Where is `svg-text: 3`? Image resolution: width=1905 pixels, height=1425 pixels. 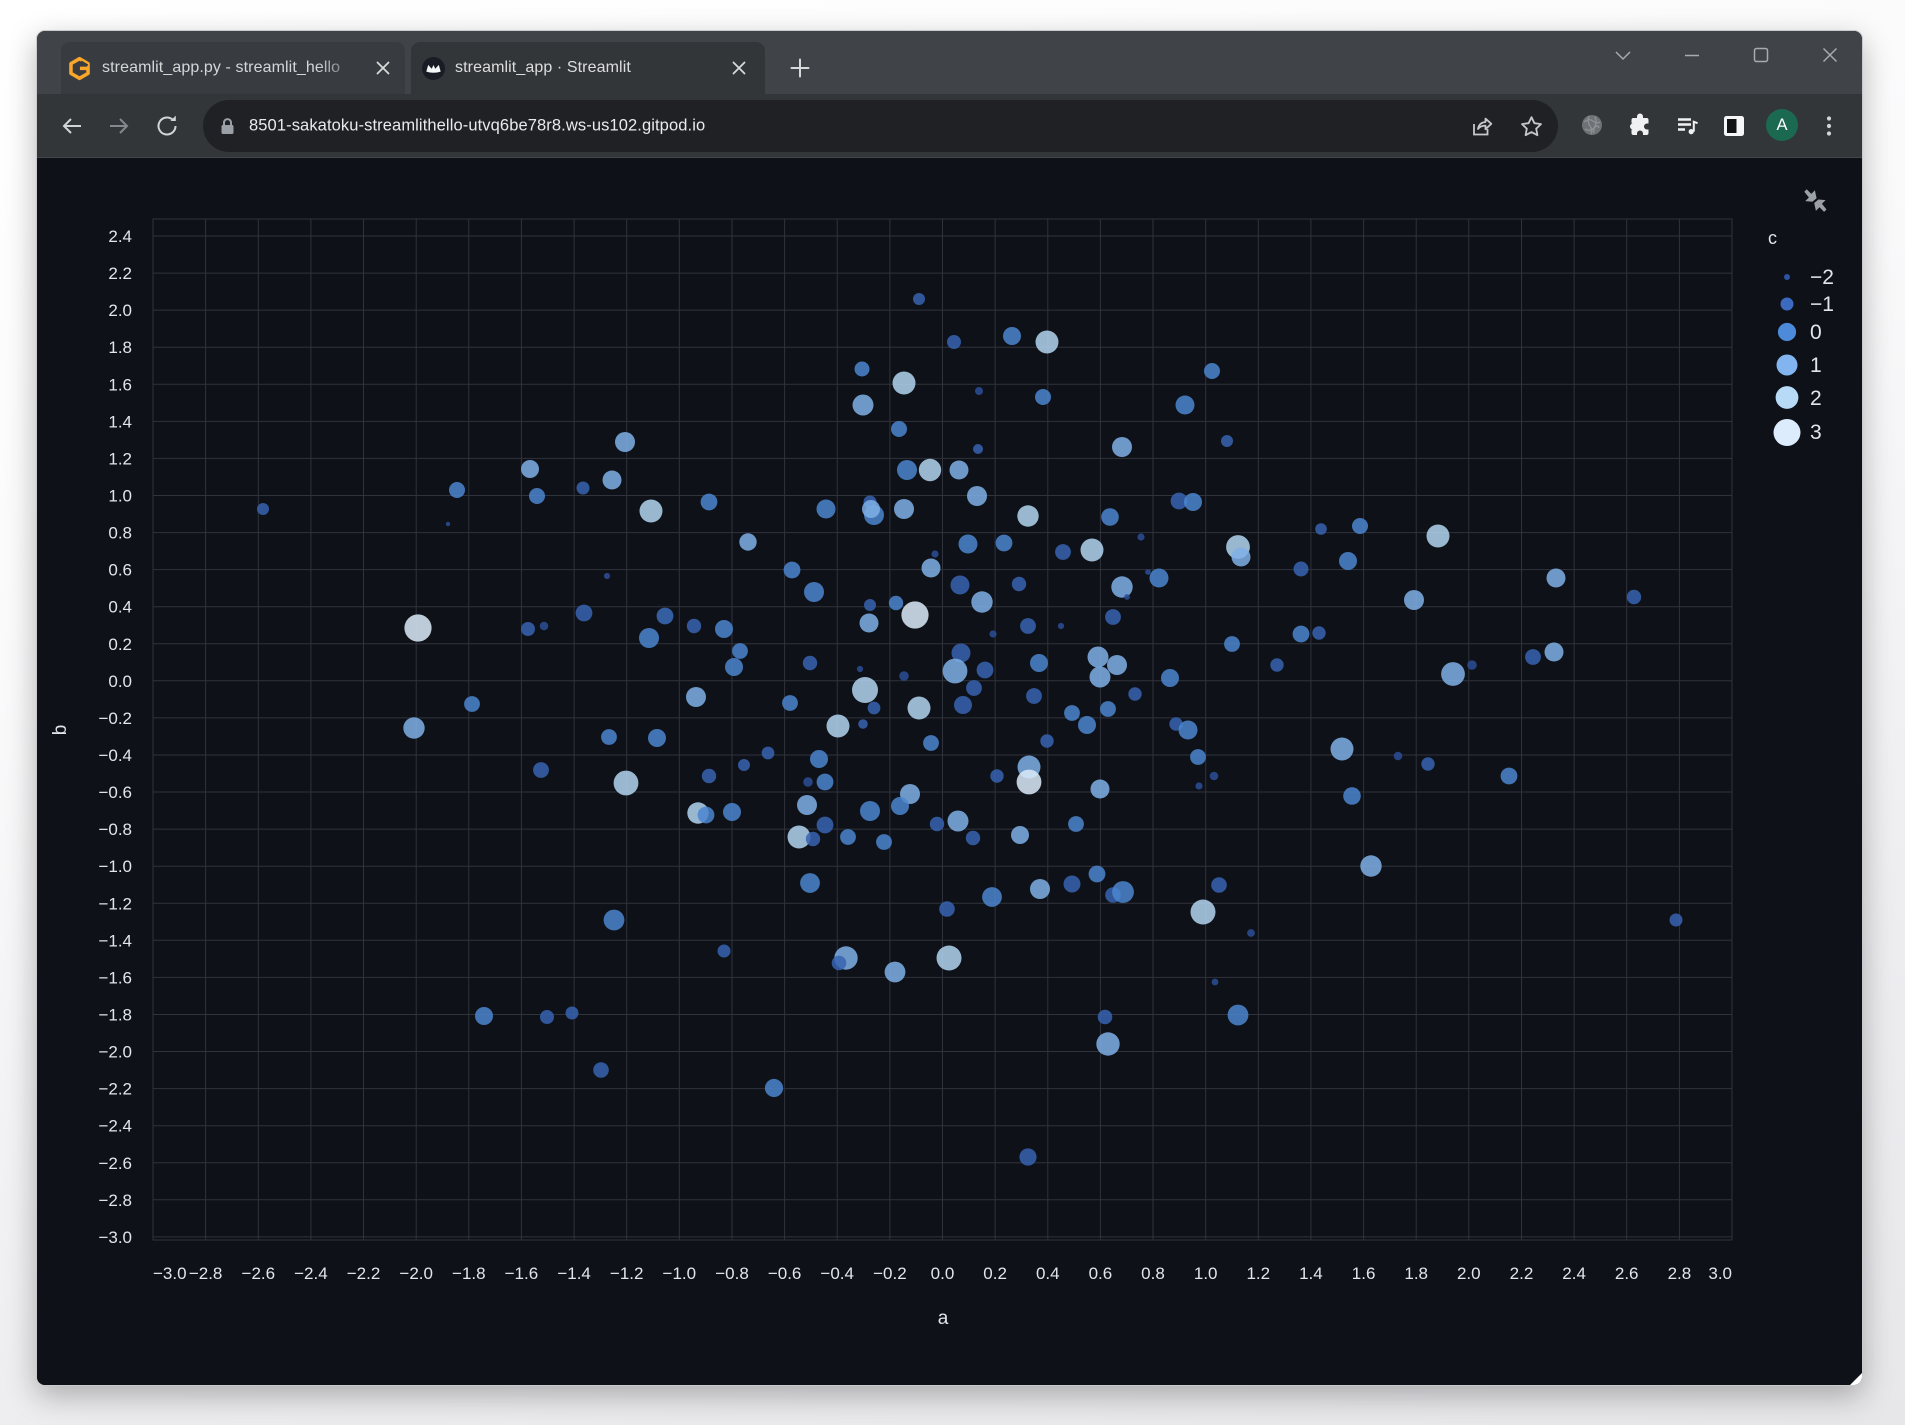 svg-text: 3 is located at coordinates (1816, 432).